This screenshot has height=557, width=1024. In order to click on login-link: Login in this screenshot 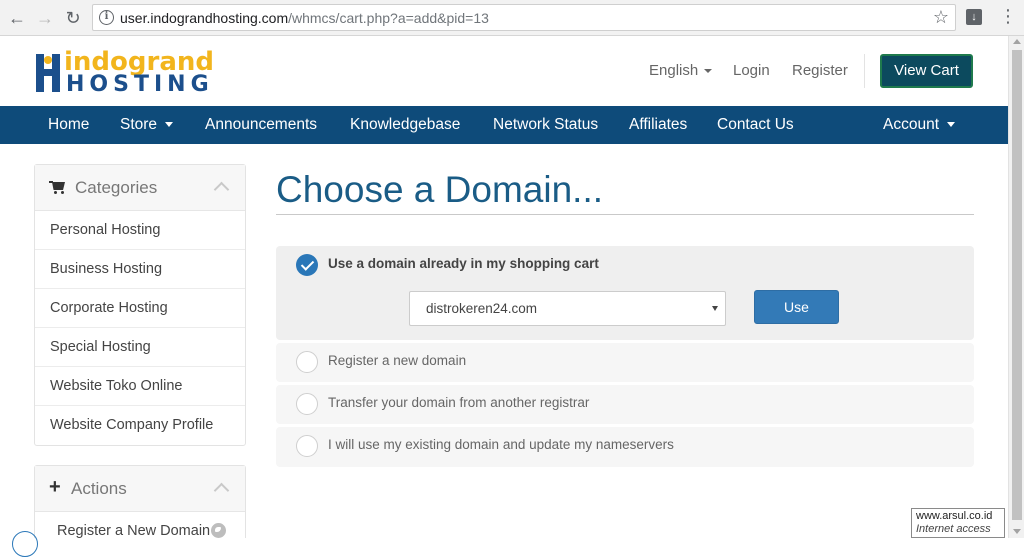, I will do `click(751, 70)`.